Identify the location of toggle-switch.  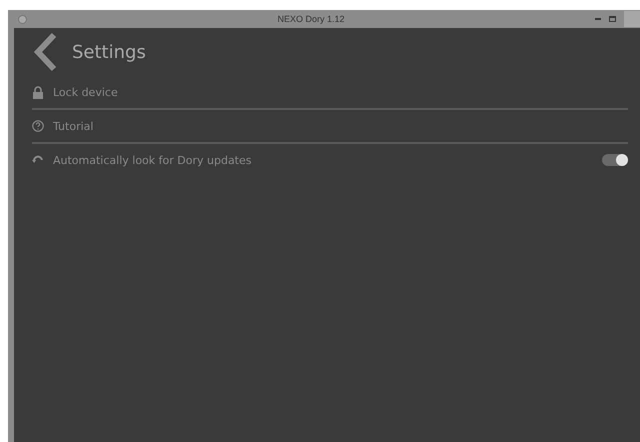
(615, 160).